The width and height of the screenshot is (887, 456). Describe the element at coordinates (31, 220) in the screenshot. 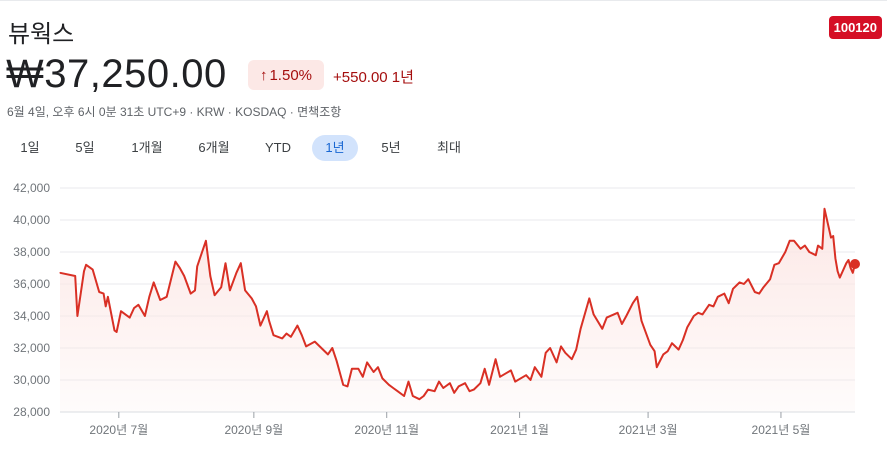

I see `y-tick-label: 40,000` at that location.